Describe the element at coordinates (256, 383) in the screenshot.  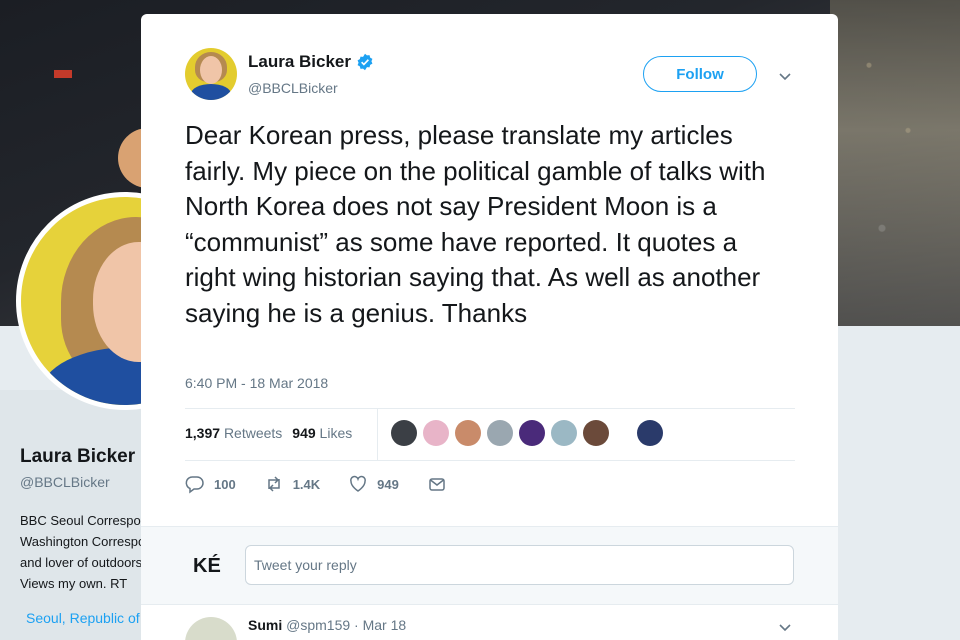
I see `tweet-timestamp: 6:40 PM - 18 Mar 2018` at that location.